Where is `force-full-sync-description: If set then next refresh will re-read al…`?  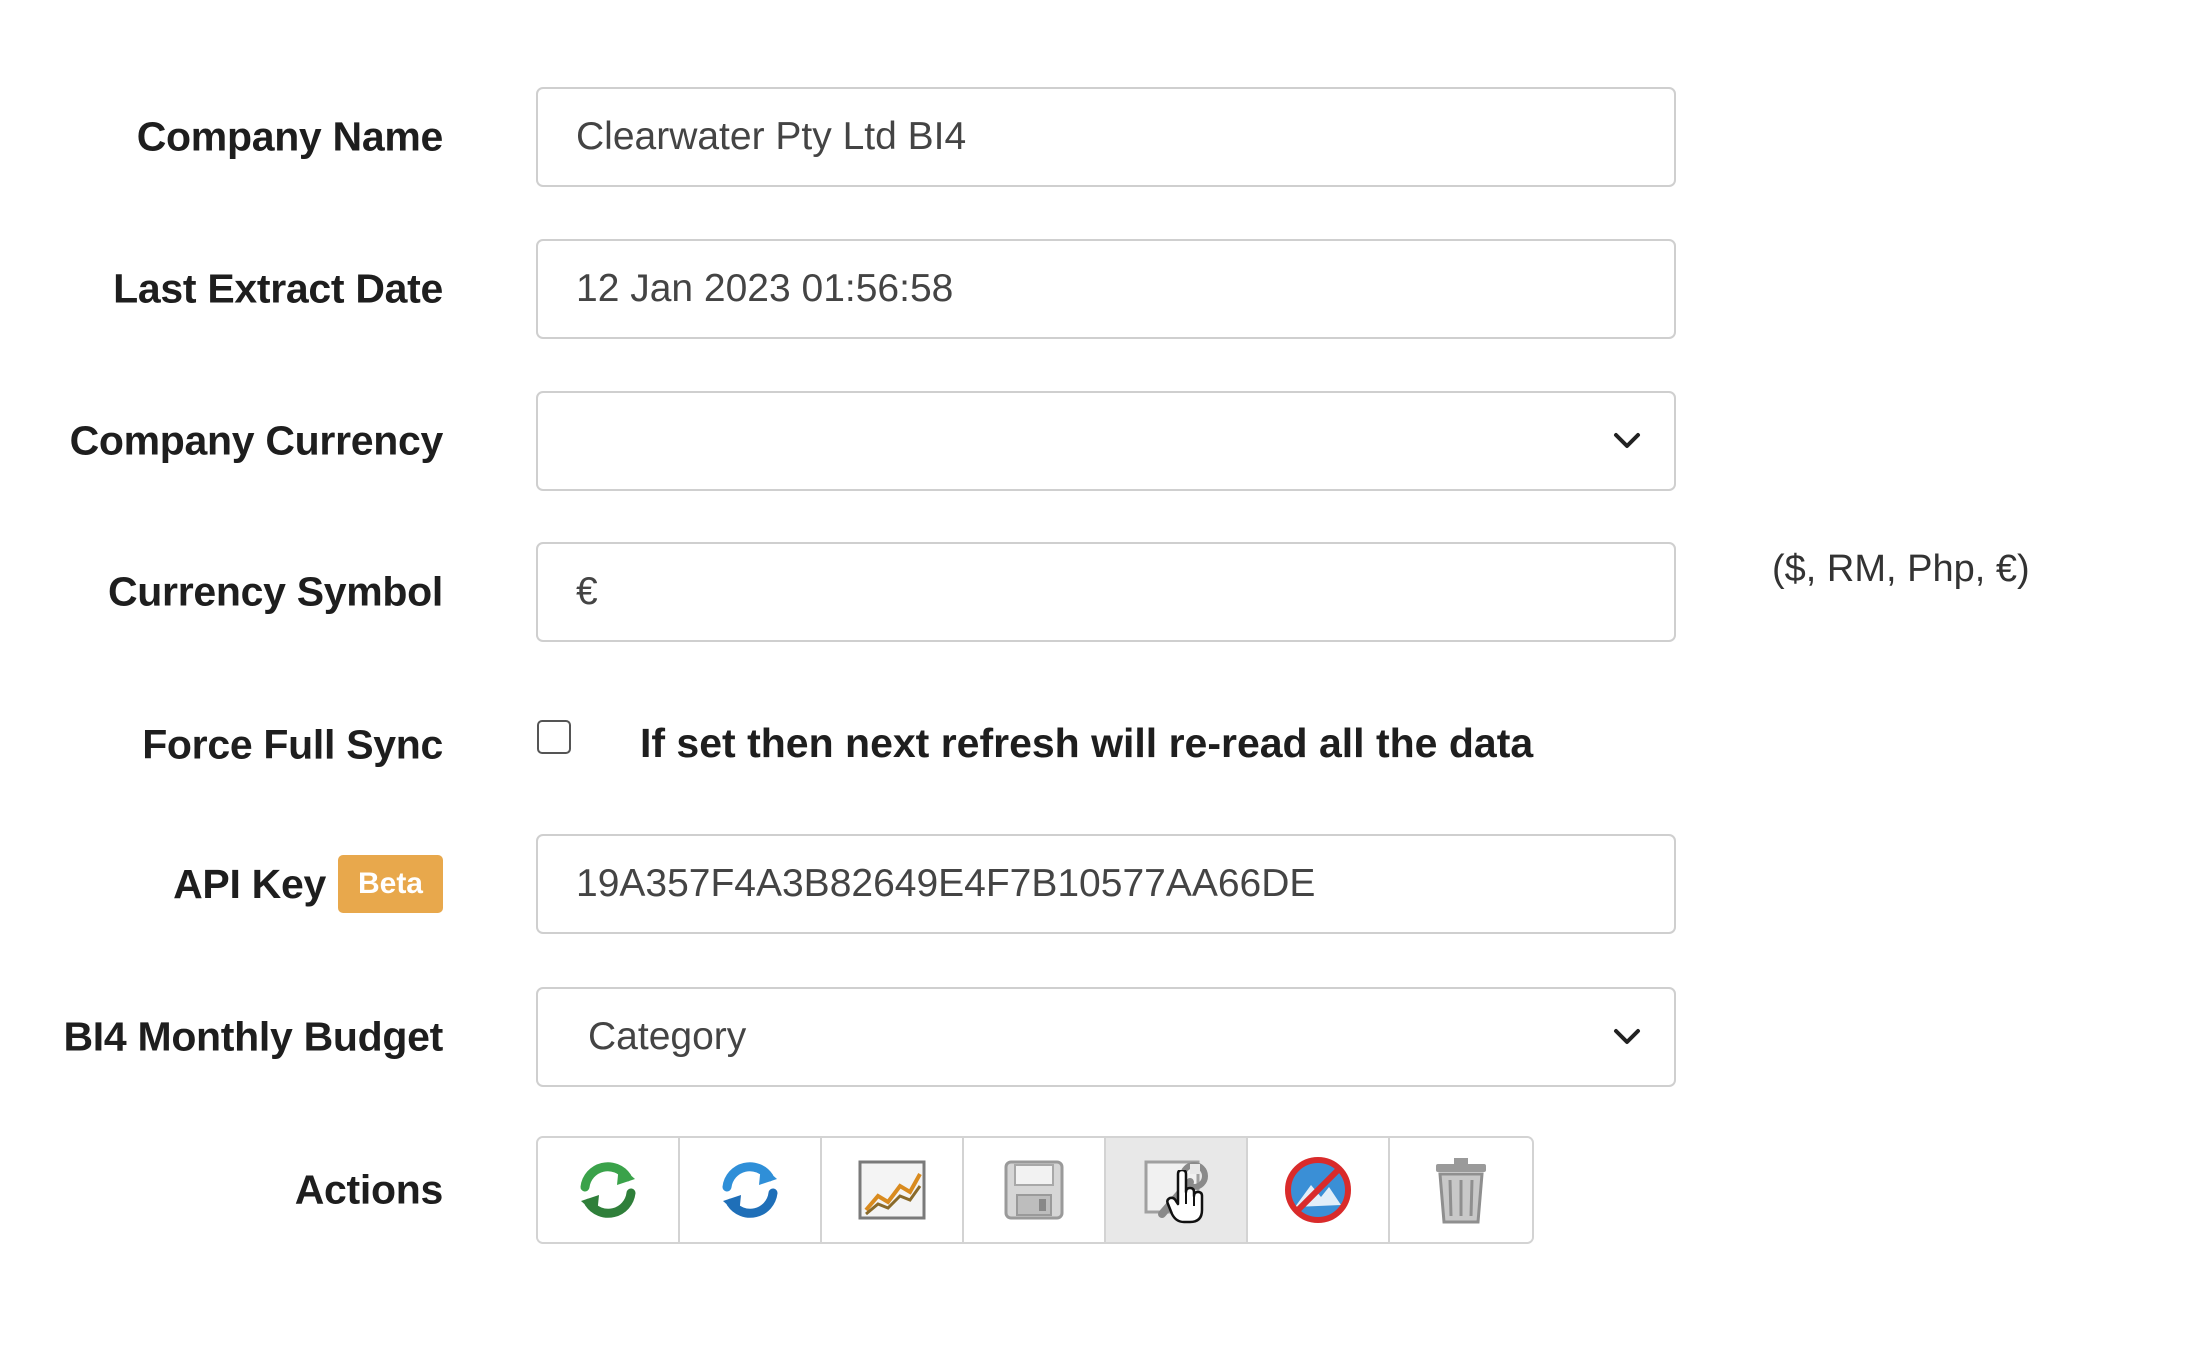
force-full-sync-description: If set then next refresh will re-read al… is located at coordinates (1087, 743).